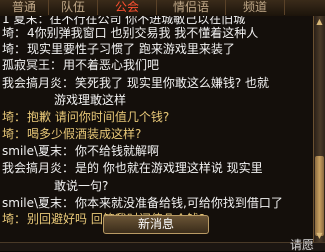  I want to click on message-text: 现实里要性子习惯了 跑来游戏里来装了, so click(131, 49).